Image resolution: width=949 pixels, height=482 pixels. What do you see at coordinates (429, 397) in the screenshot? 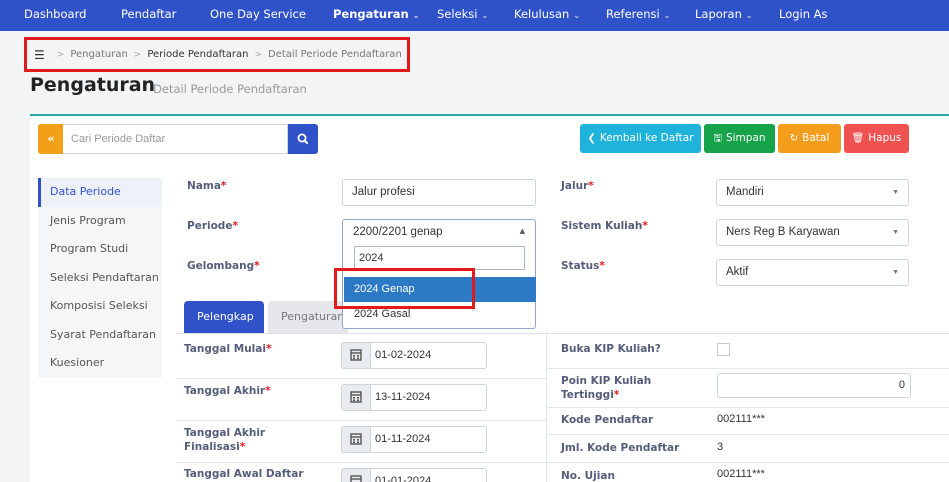
I see `tanggal-akhir-field: 13-11-2024` at bounding box center [429, 397].